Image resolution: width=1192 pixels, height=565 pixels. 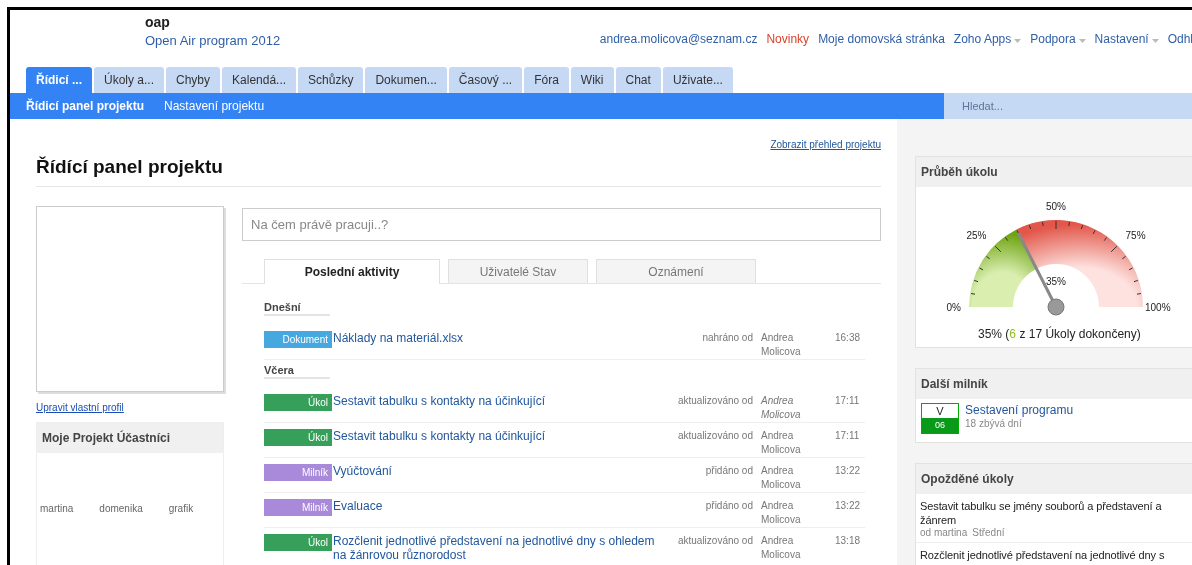 What do you see at coordinates (158, 22) in the screenshot?
I see `project-code: oap` at bounding box center [158, 22].